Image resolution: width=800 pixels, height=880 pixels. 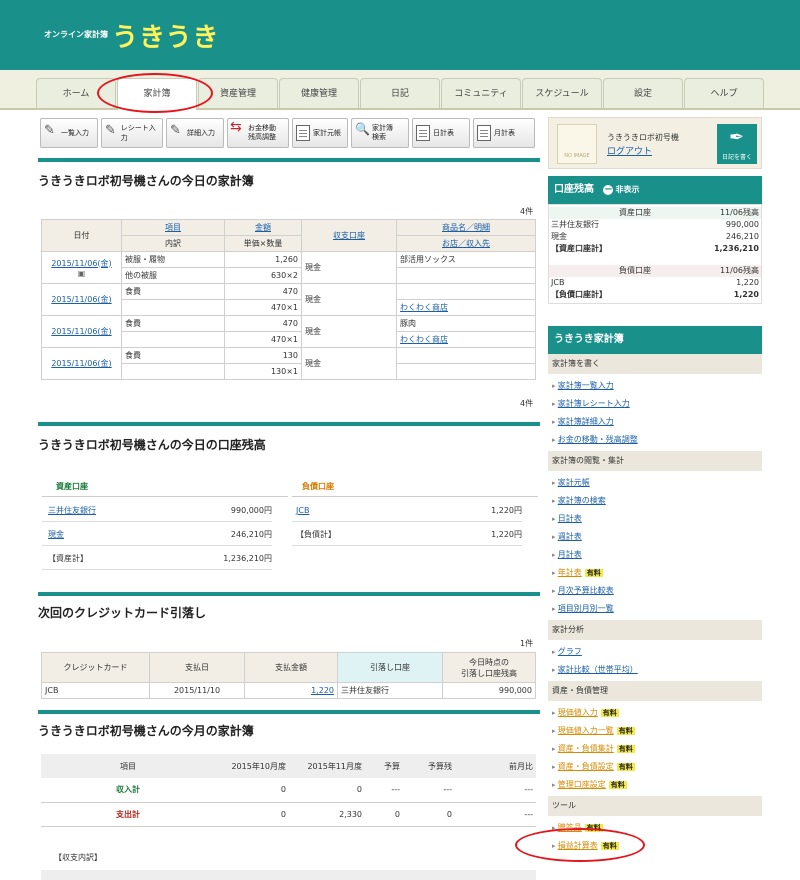 What do you see at coordinates (489, 667) in the screenshot?
I see `col-debit-balance: 今日時点の 引落し口座残高` at bounding box center [489, 667].